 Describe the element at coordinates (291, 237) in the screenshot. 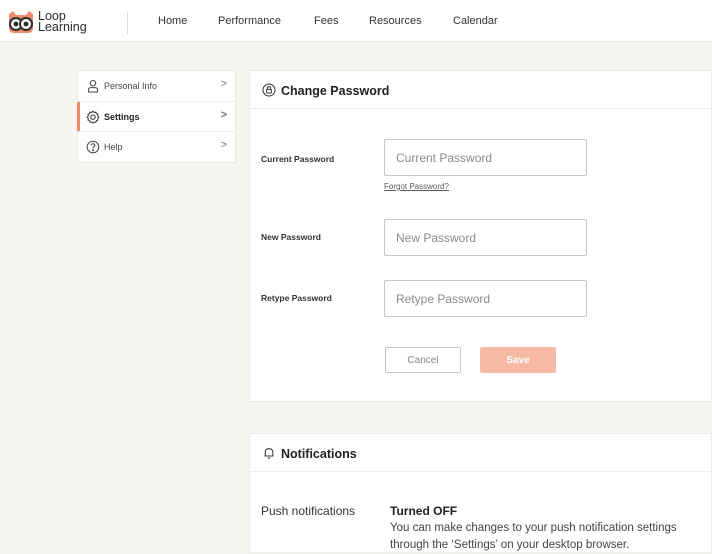

I see `new-password-label: New Password` at that location.